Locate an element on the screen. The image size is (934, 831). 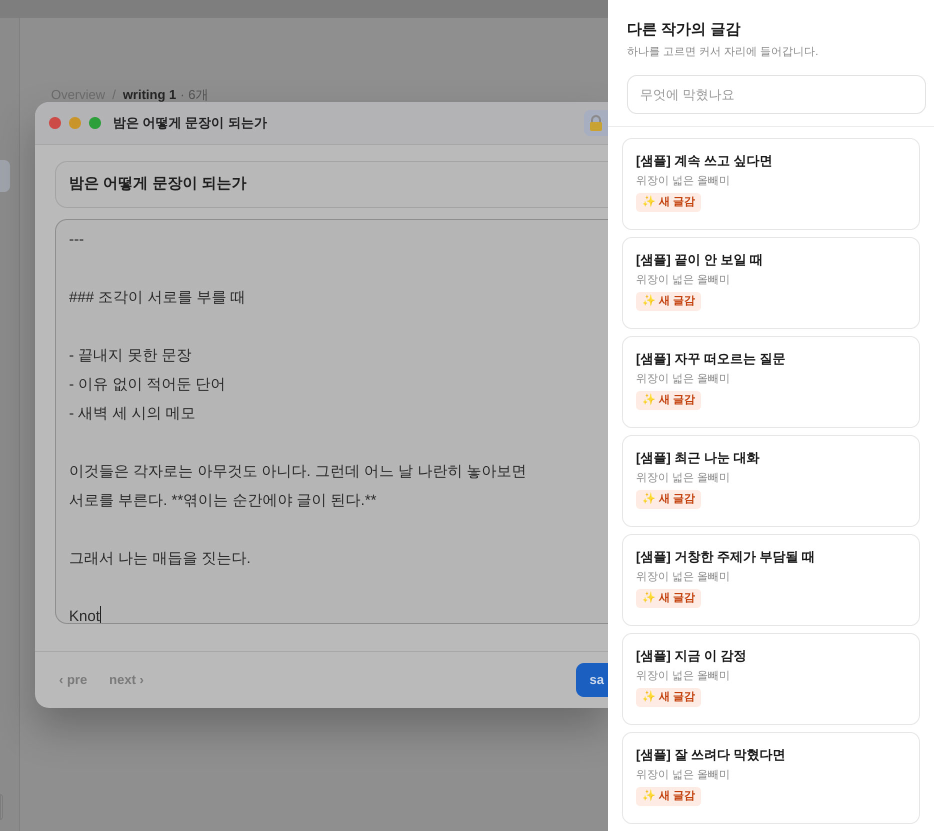
prompt-card: [샘플] 끝이 안 보일 때 위장이 넓은 올빼미 ✨ 새 글감 is located at coordinates (771, 282).